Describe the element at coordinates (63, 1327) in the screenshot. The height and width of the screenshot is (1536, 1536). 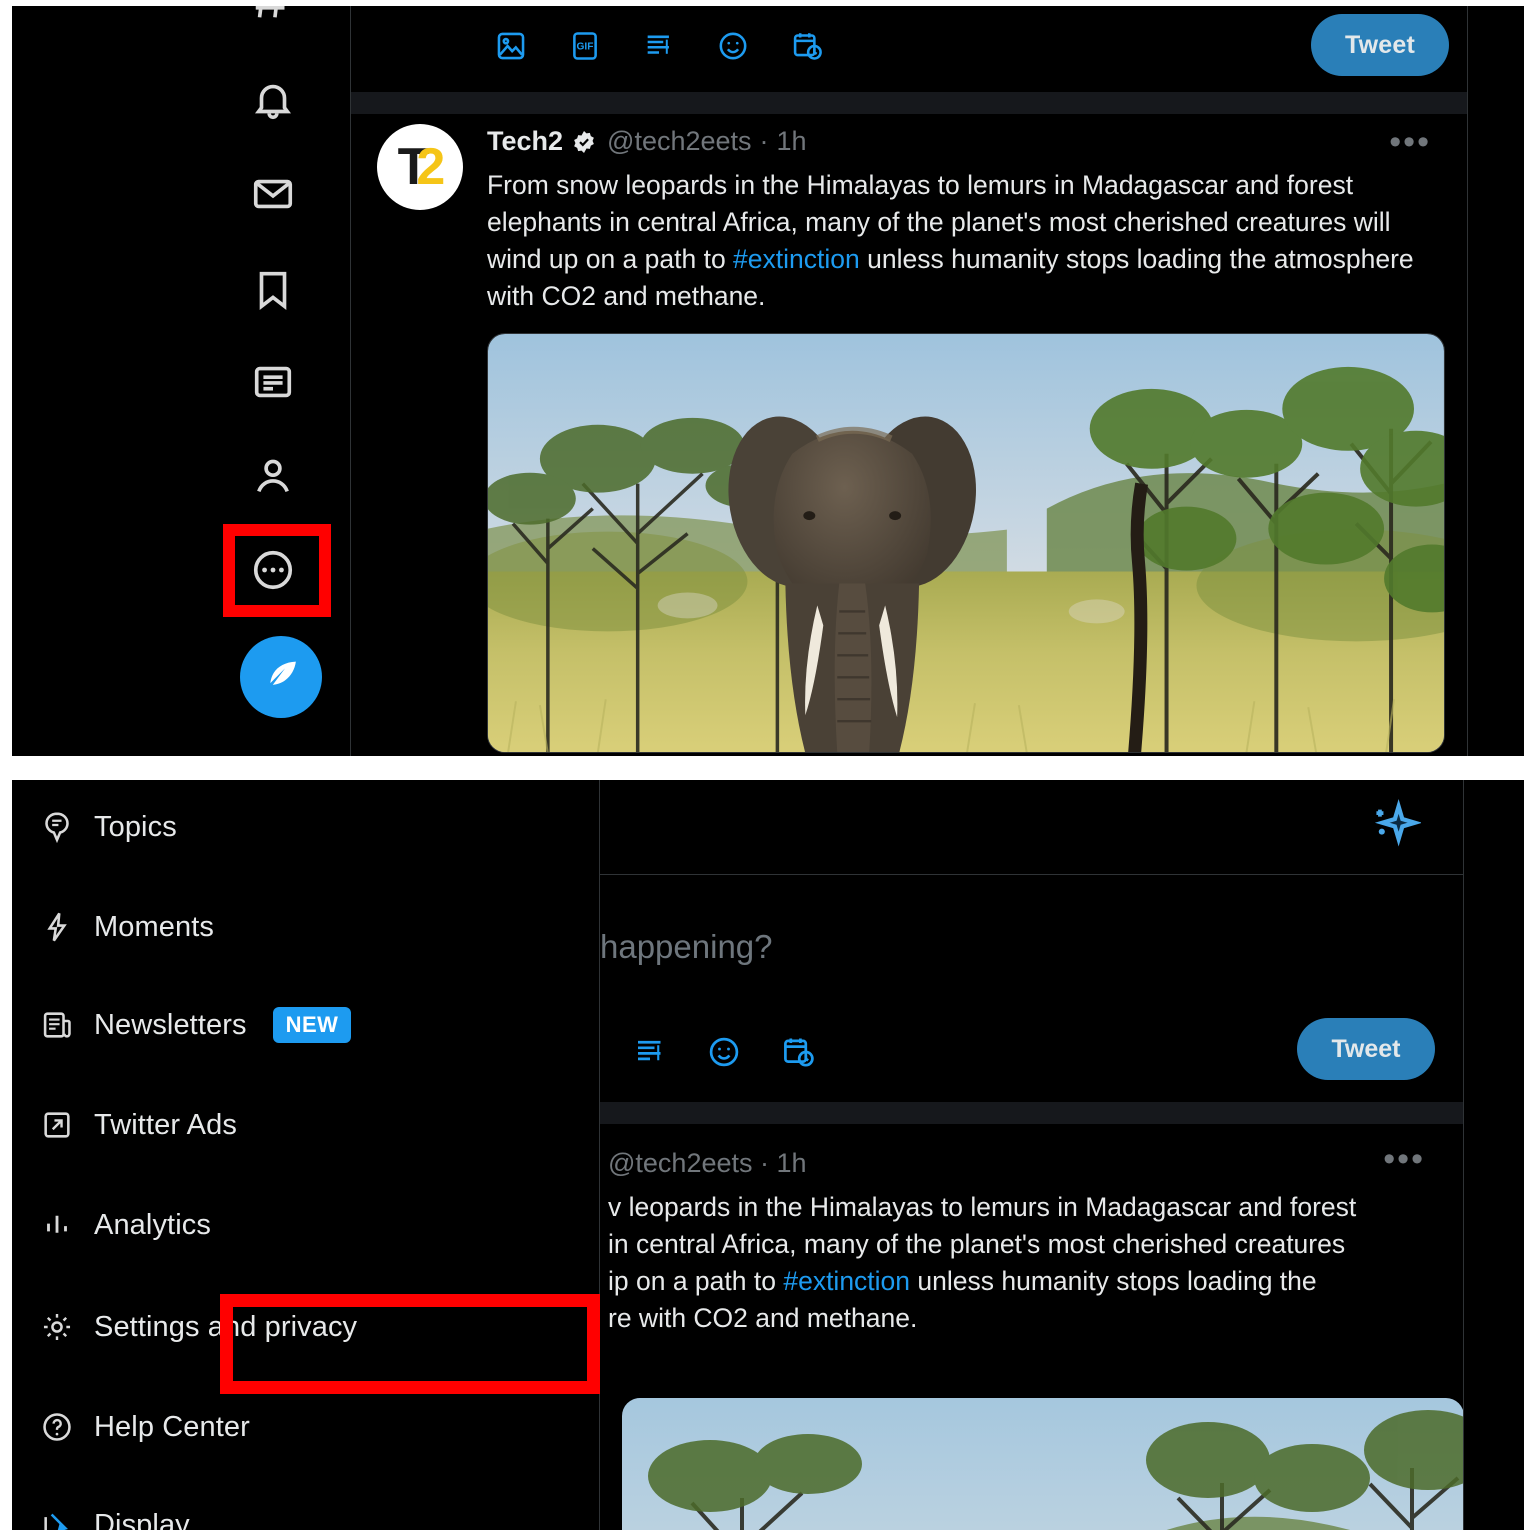
I see `gear-icon` at that location.